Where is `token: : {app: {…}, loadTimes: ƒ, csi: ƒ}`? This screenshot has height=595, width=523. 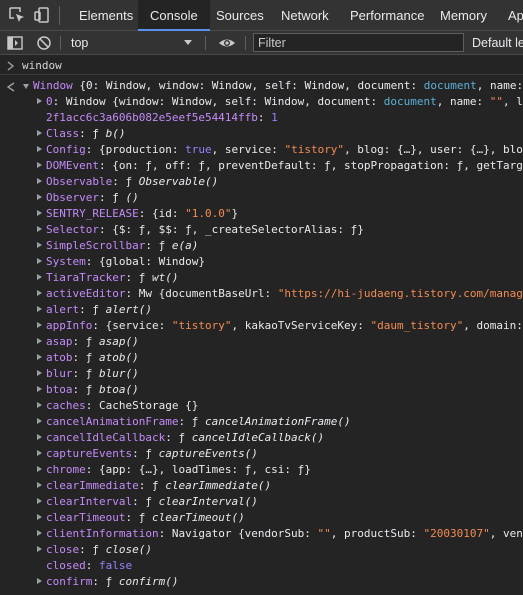
token: : {app: {…}, loadTimes: ƒ, csi: ƒ} is located at coordinates (198, 469).